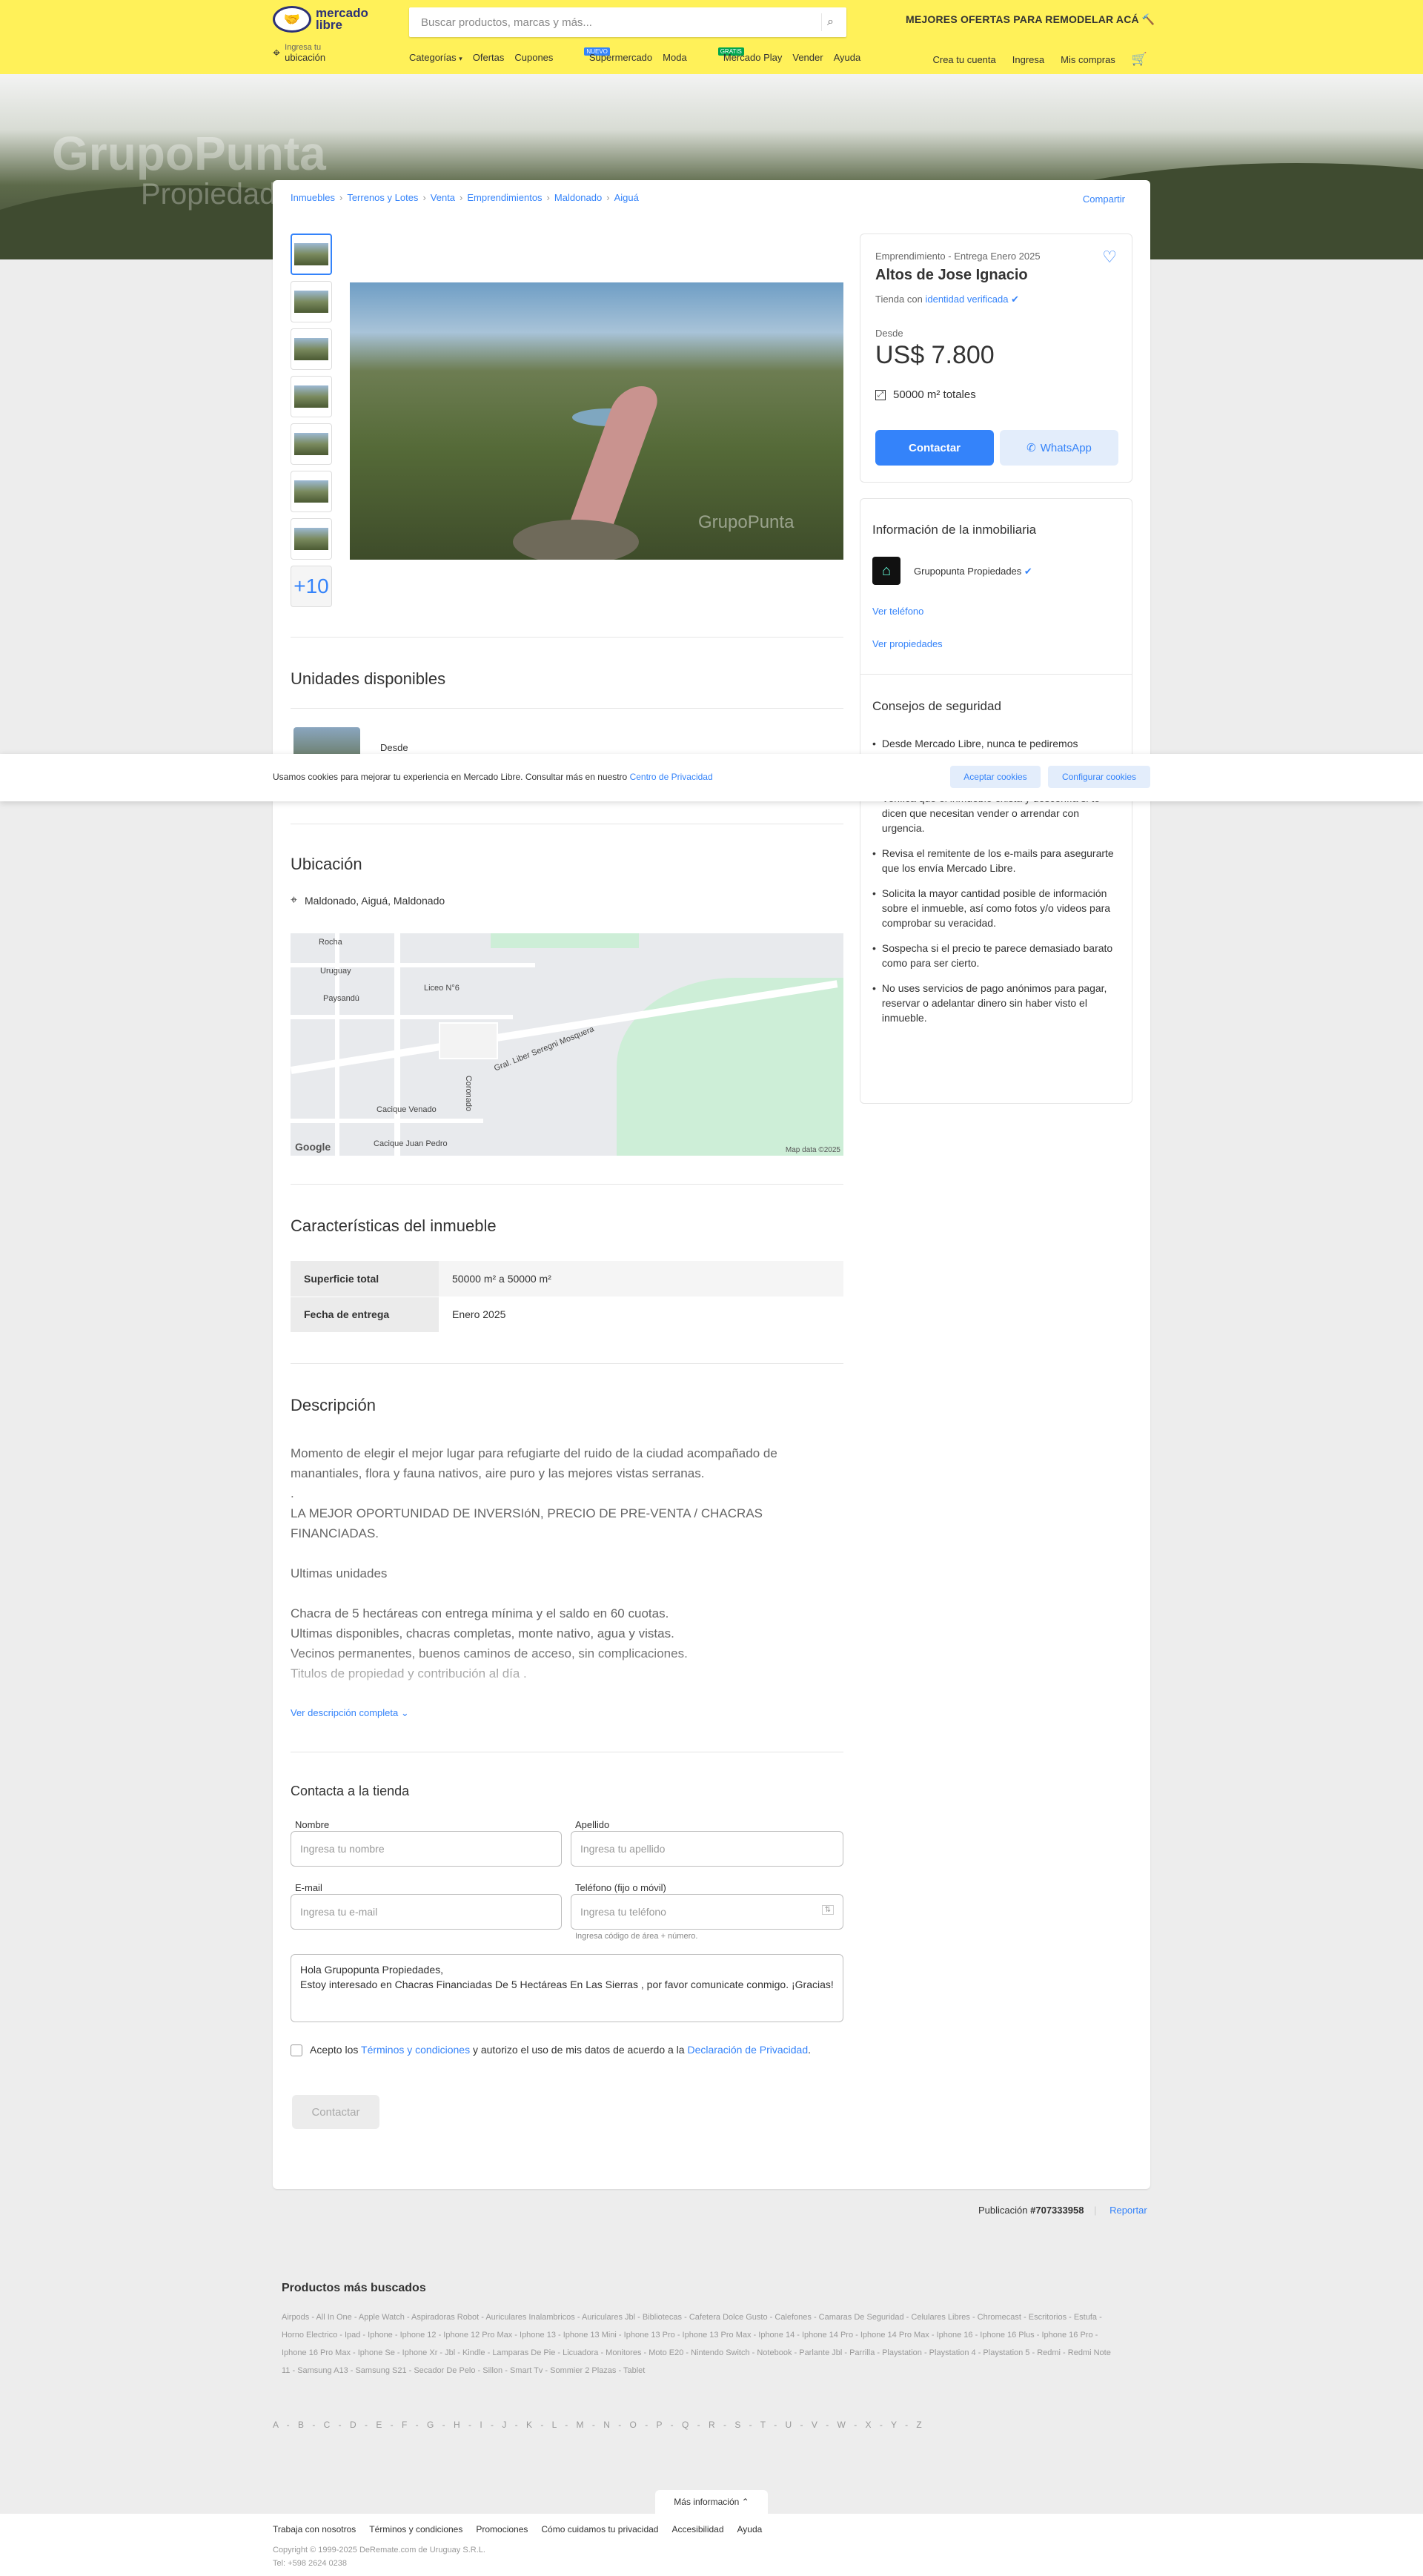 This screenshot has height=2576, width=1423. Describe the element at coordinates (596, 421) in the screenshot. I see `main-photo: GrupoPunta` at that location.